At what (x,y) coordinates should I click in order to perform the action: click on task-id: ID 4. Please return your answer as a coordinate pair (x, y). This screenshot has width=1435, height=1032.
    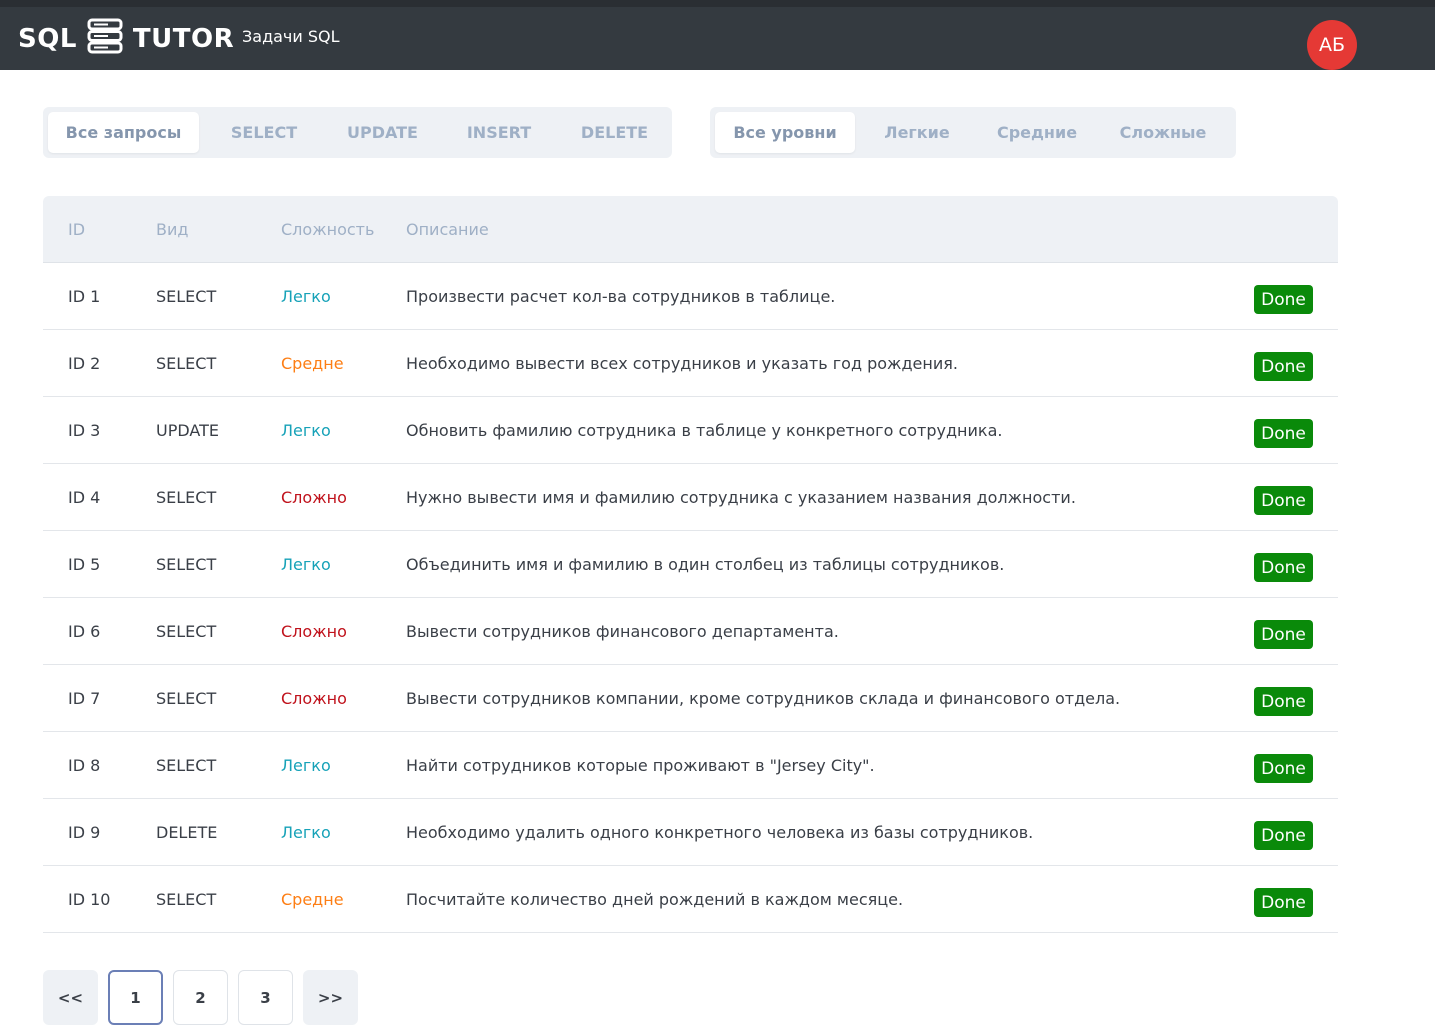
    Looking at the image, I should click on (84, 497).